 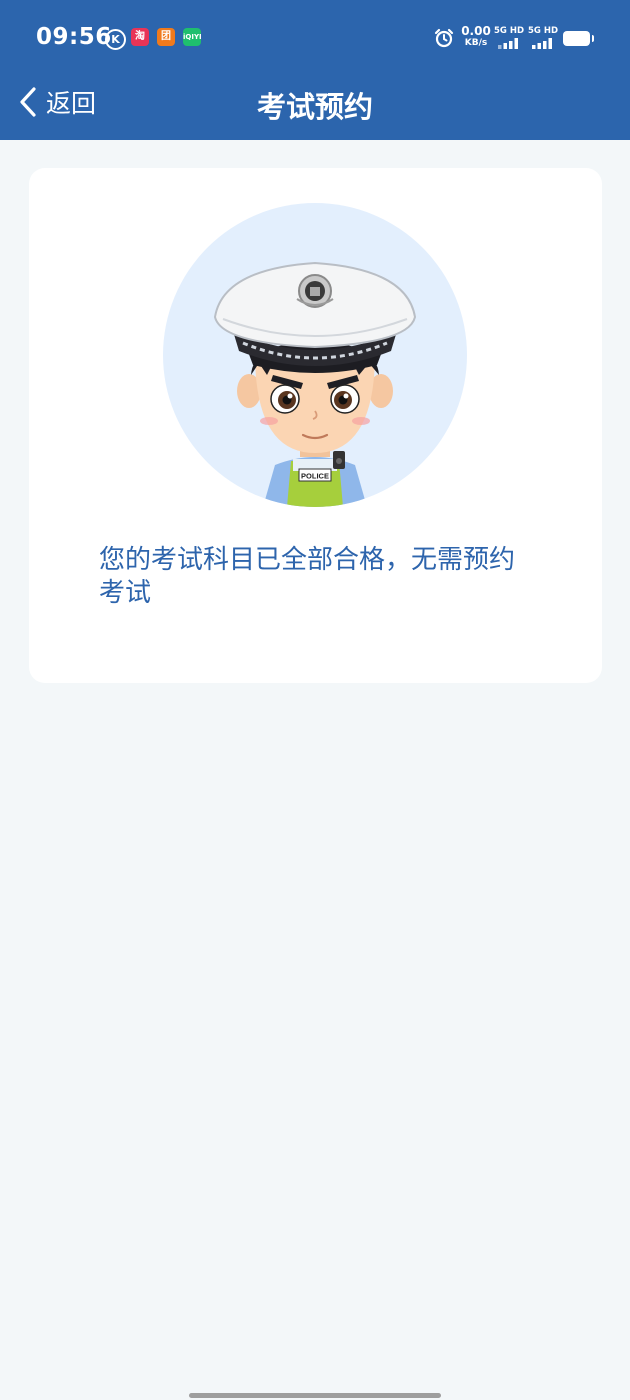 What do you see at coordinates (307, 576) in the screenshot?
I see `exam-status-message: 您的考试科目已全部合格，无需预约考试` at bounding box center [307, 576].